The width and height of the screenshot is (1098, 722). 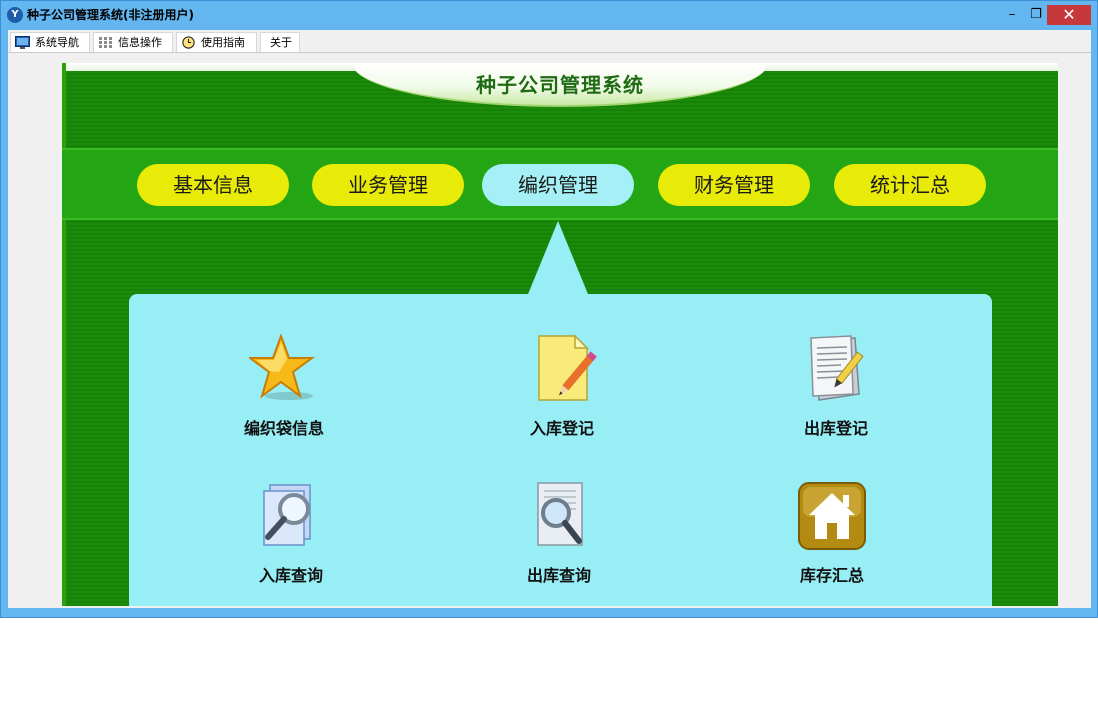 I want to click on tab-bar: 系统导航 信息操作 使用指南 关于, so click(x=549, y=41).